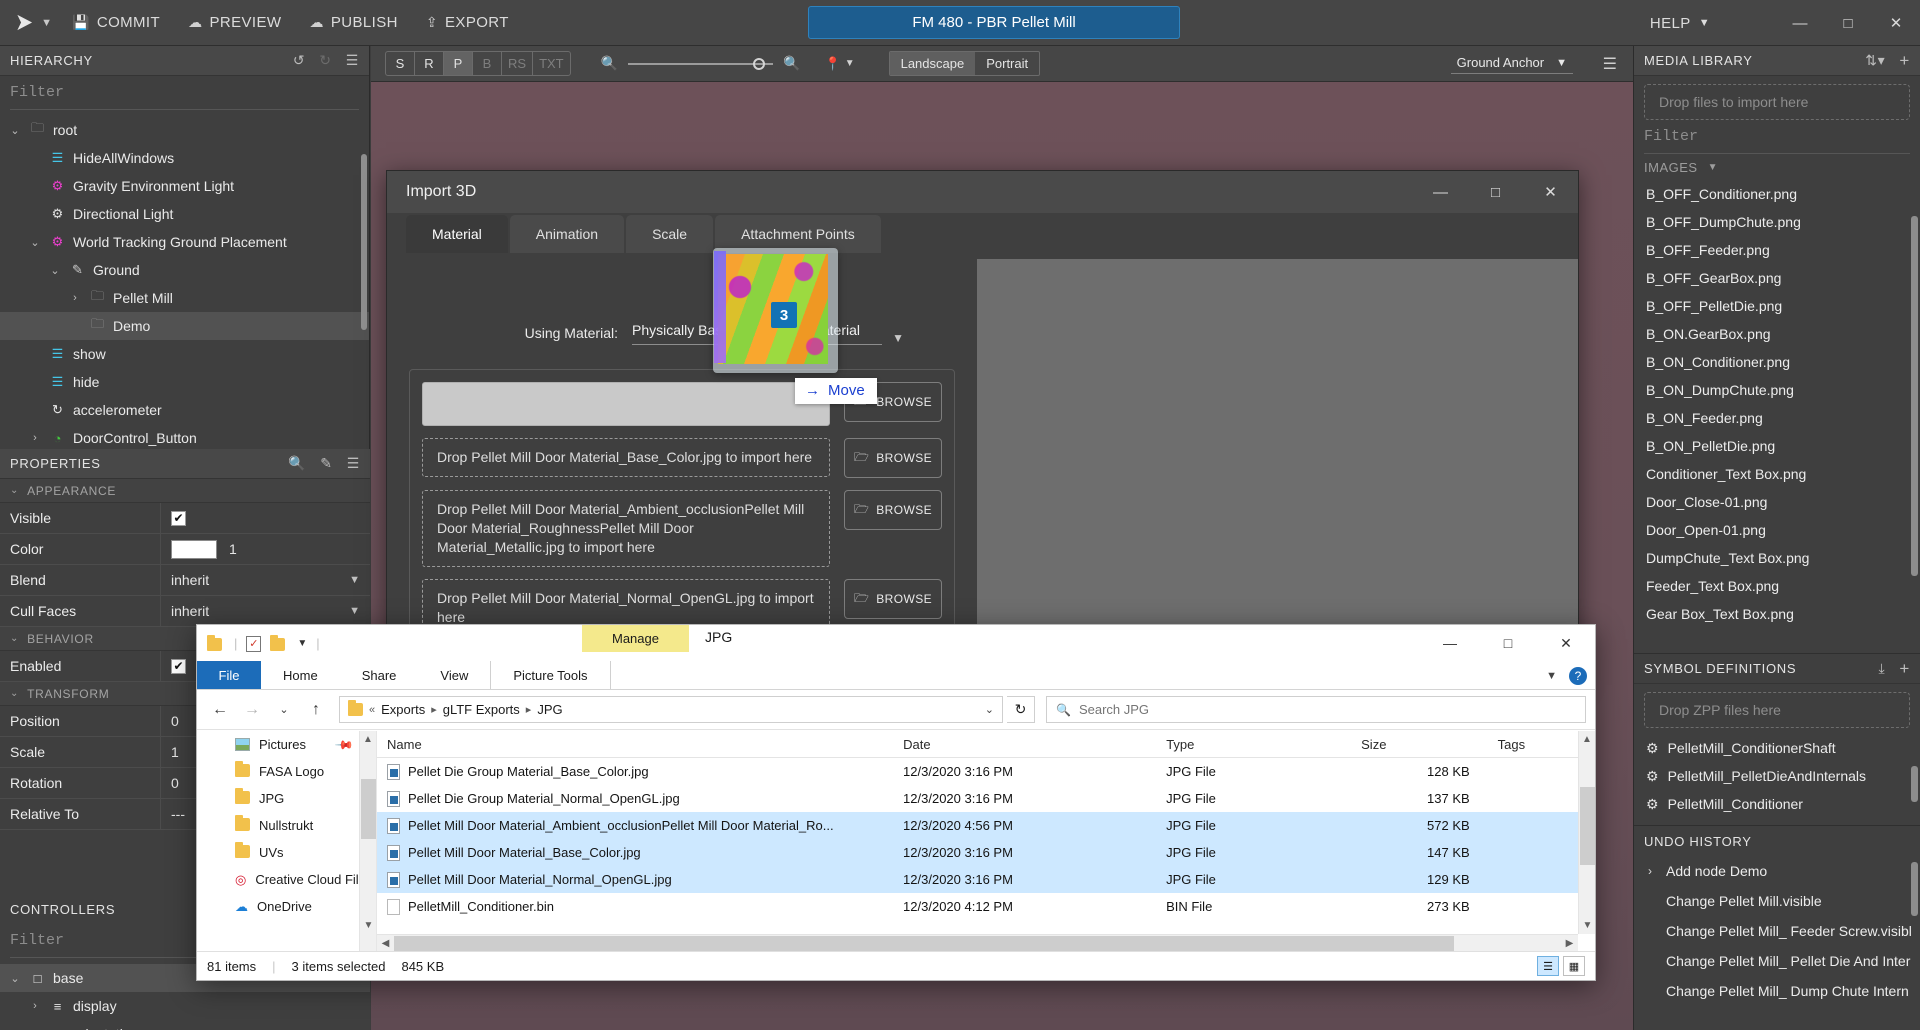  What do you see at coordinates (457, 234) in the screenshot?
I see `import-tab-material: Material` at bounding box center [457, 234].